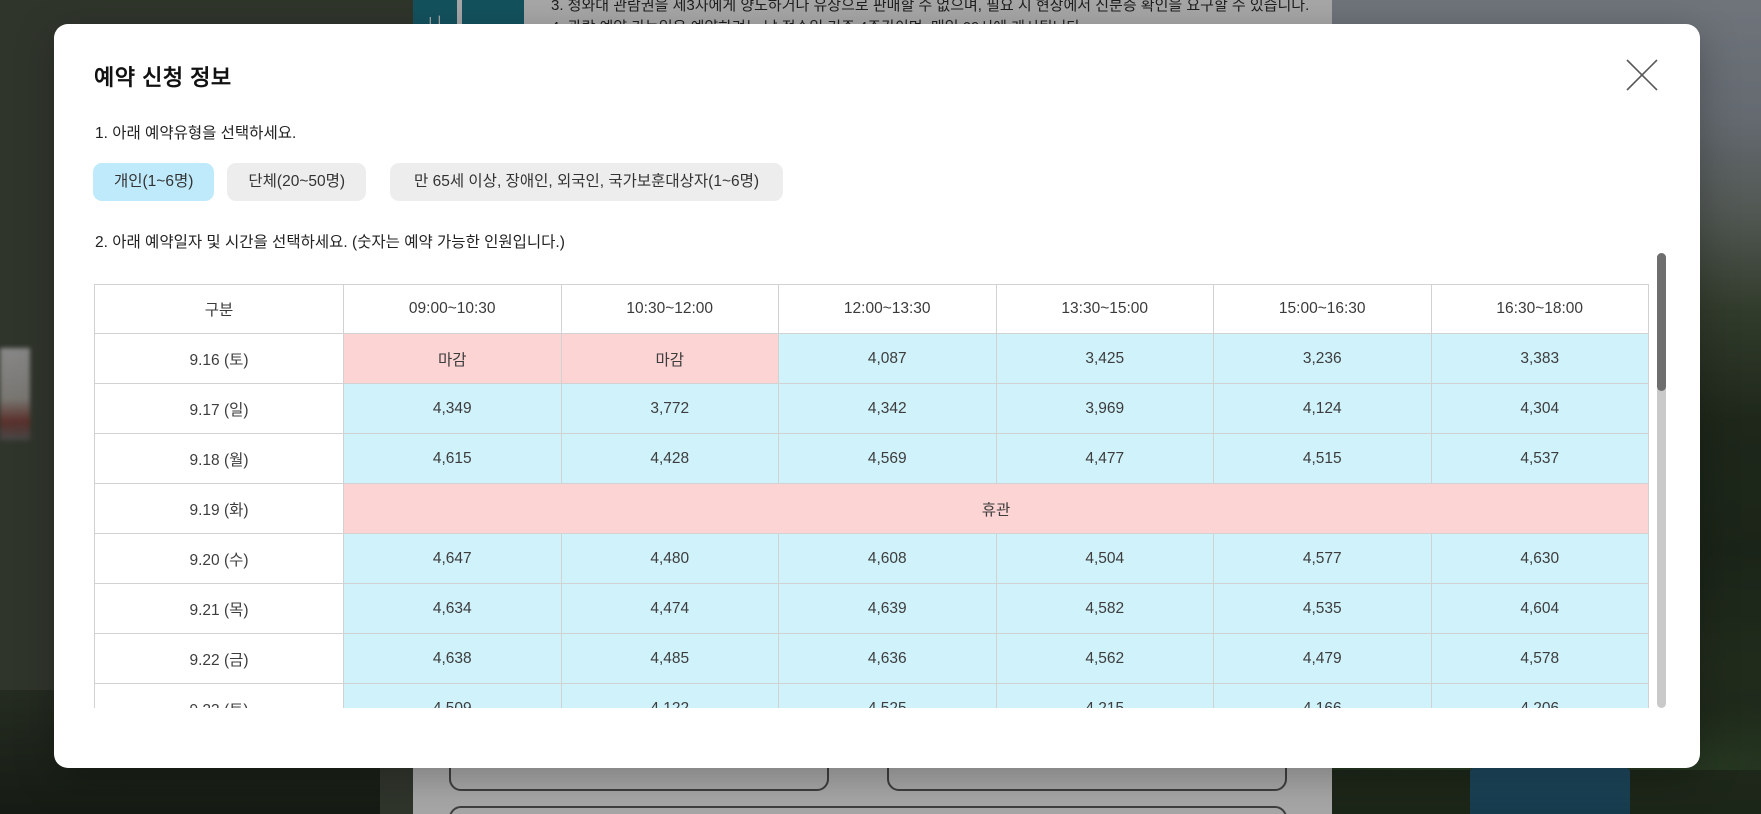 This screenshot has width=1761, height=814. What do you see at coordinates (887, 408) in the screenshot?
I see `available-slot-cell: 4,342` at bounding box center [887, 408].